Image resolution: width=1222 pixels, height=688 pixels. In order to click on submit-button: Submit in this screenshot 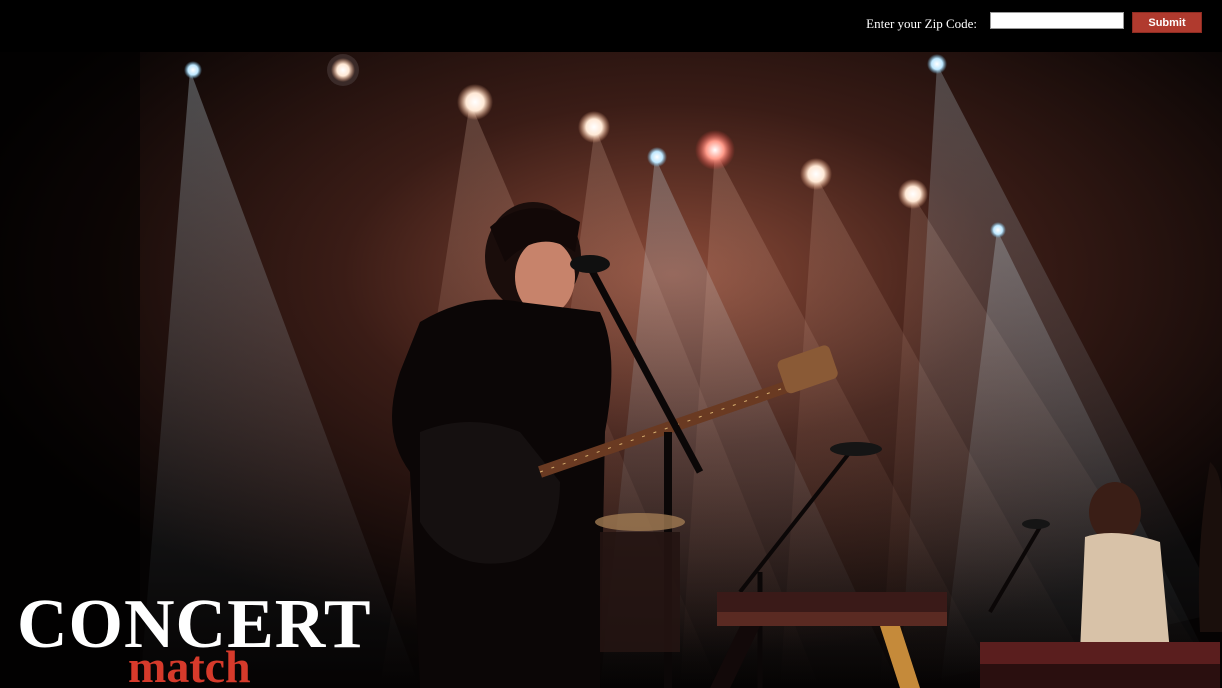, I will do `click(1167, 22)`.